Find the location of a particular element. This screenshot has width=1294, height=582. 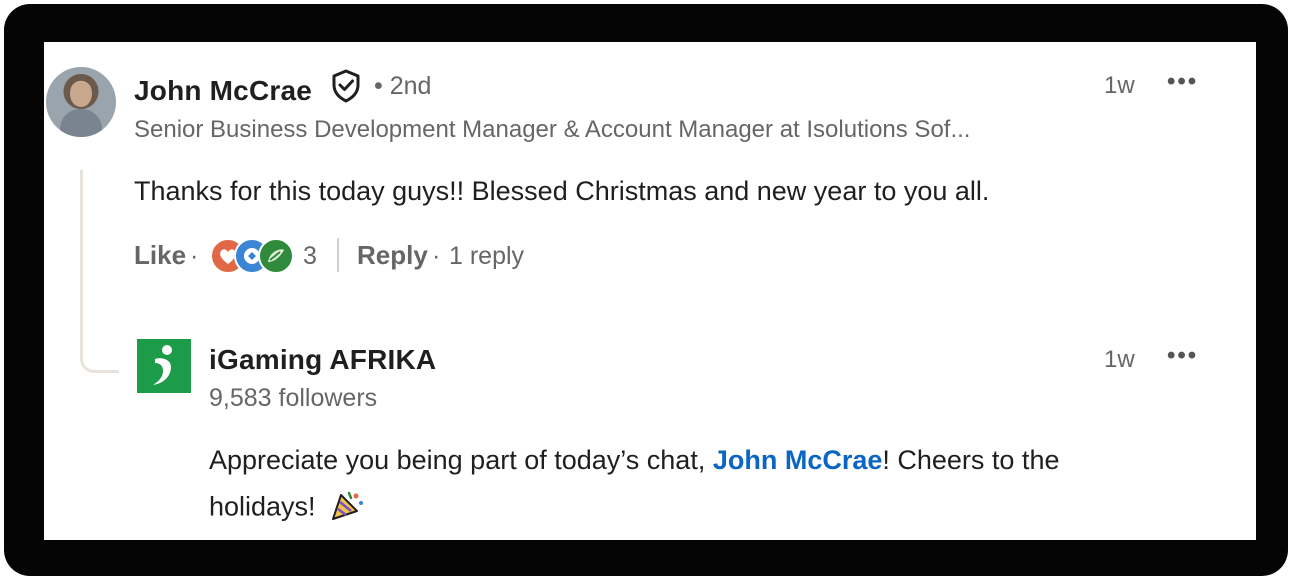

reply-text-line2: holidays! is located at coordinates (287, 508).